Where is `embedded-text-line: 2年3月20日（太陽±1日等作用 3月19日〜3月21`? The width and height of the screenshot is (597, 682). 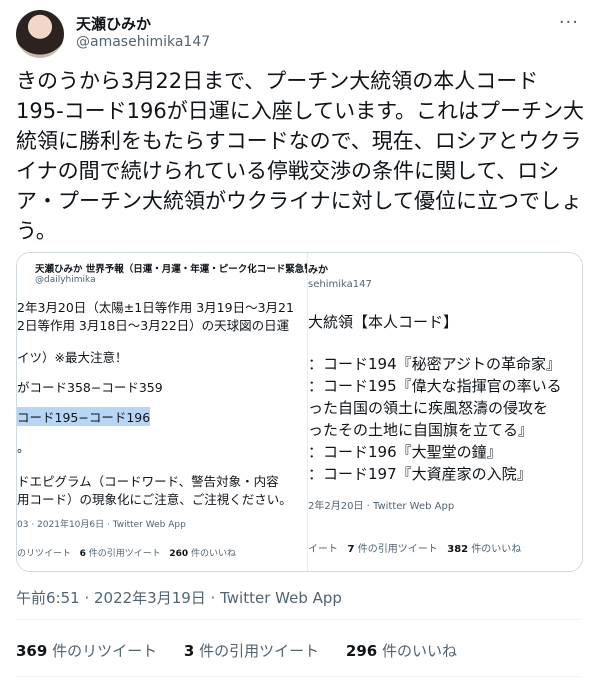 embedded-text-line: 2年3月20日（太陽±1日等作用 3月19日〜3月21 is located at coordinates (155, 307).